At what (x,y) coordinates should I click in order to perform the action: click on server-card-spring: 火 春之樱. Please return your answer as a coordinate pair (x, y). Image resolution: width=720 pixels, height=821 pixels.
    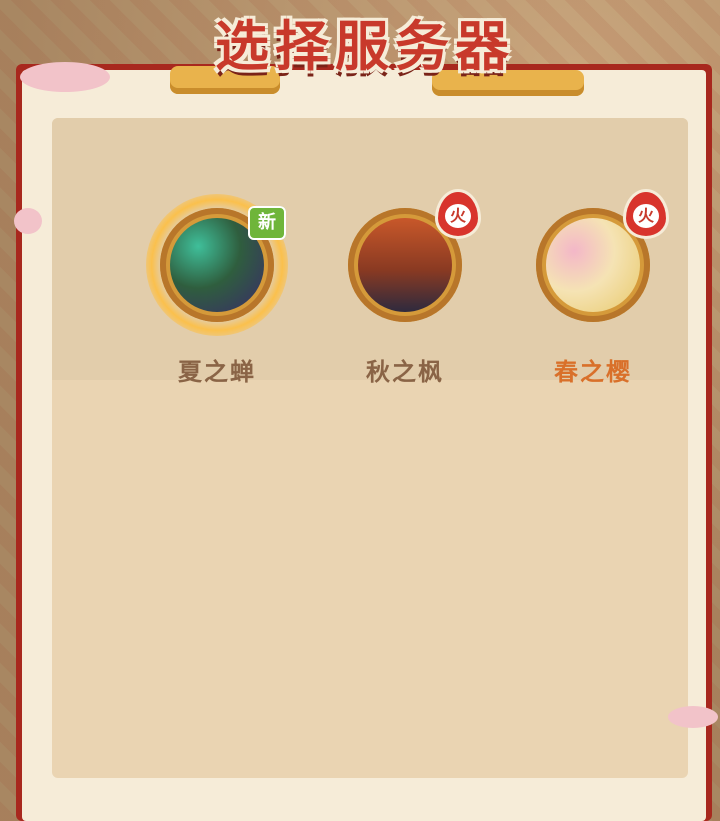
    Looking at the image, I should click on (593, 289).